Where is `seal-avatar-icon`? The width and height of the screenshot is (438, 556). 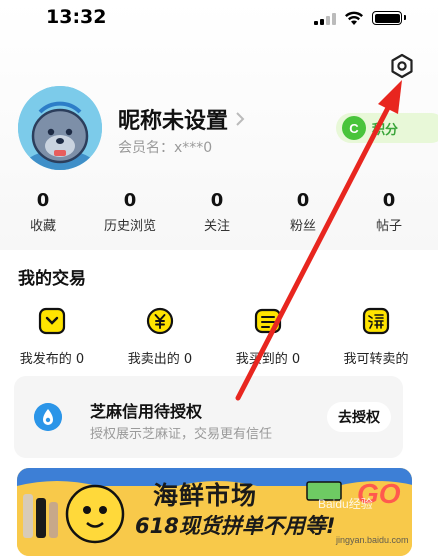
seal-avatar-icon is located at coordinates (60, 128).